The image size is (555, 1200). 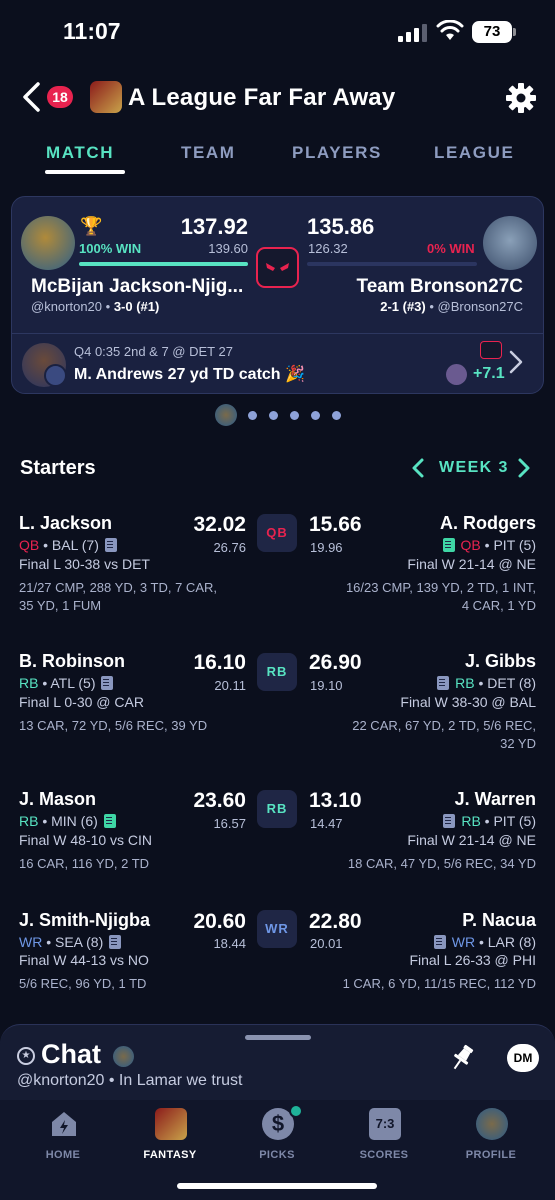 What do you see at coordinates (214, 226) in the screenshot?
I see `left-score: 137.92` at bounding box center [214, 226].